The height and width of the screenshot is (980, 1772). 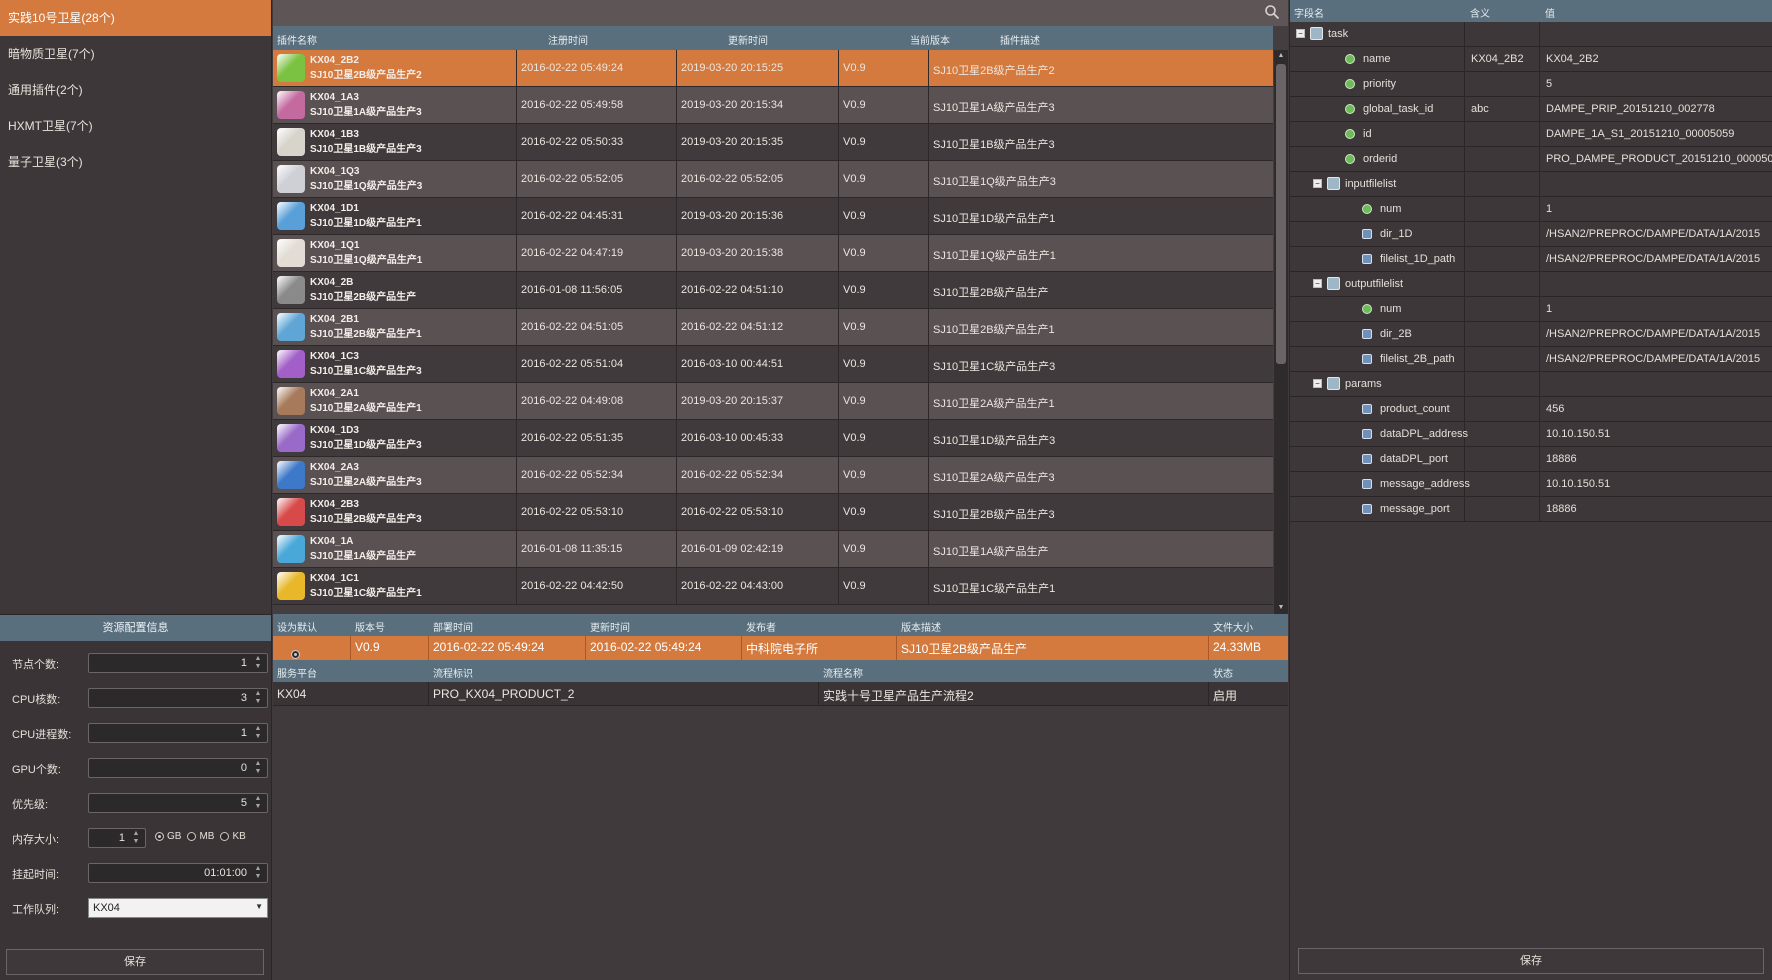 What do you see at coordinates (36, 840) in the screenshot?
I see `memory-label: 内存大小:` at bounding box center [36, 840].